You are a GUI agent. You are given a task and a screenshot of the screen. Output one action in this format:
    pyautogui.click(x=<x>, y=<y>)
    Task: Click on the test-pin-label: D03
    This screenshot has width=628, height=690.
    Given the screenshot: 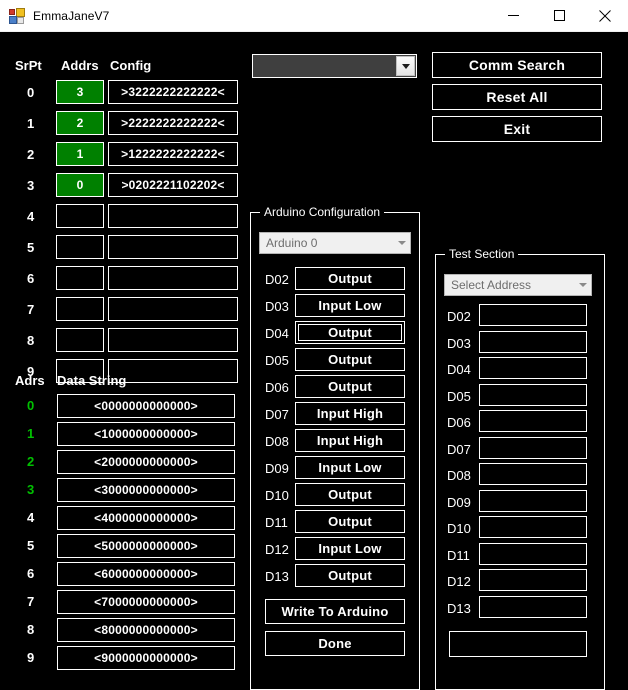 What is the action you would take?
    pyautogui.click(x=459, y=343)
    